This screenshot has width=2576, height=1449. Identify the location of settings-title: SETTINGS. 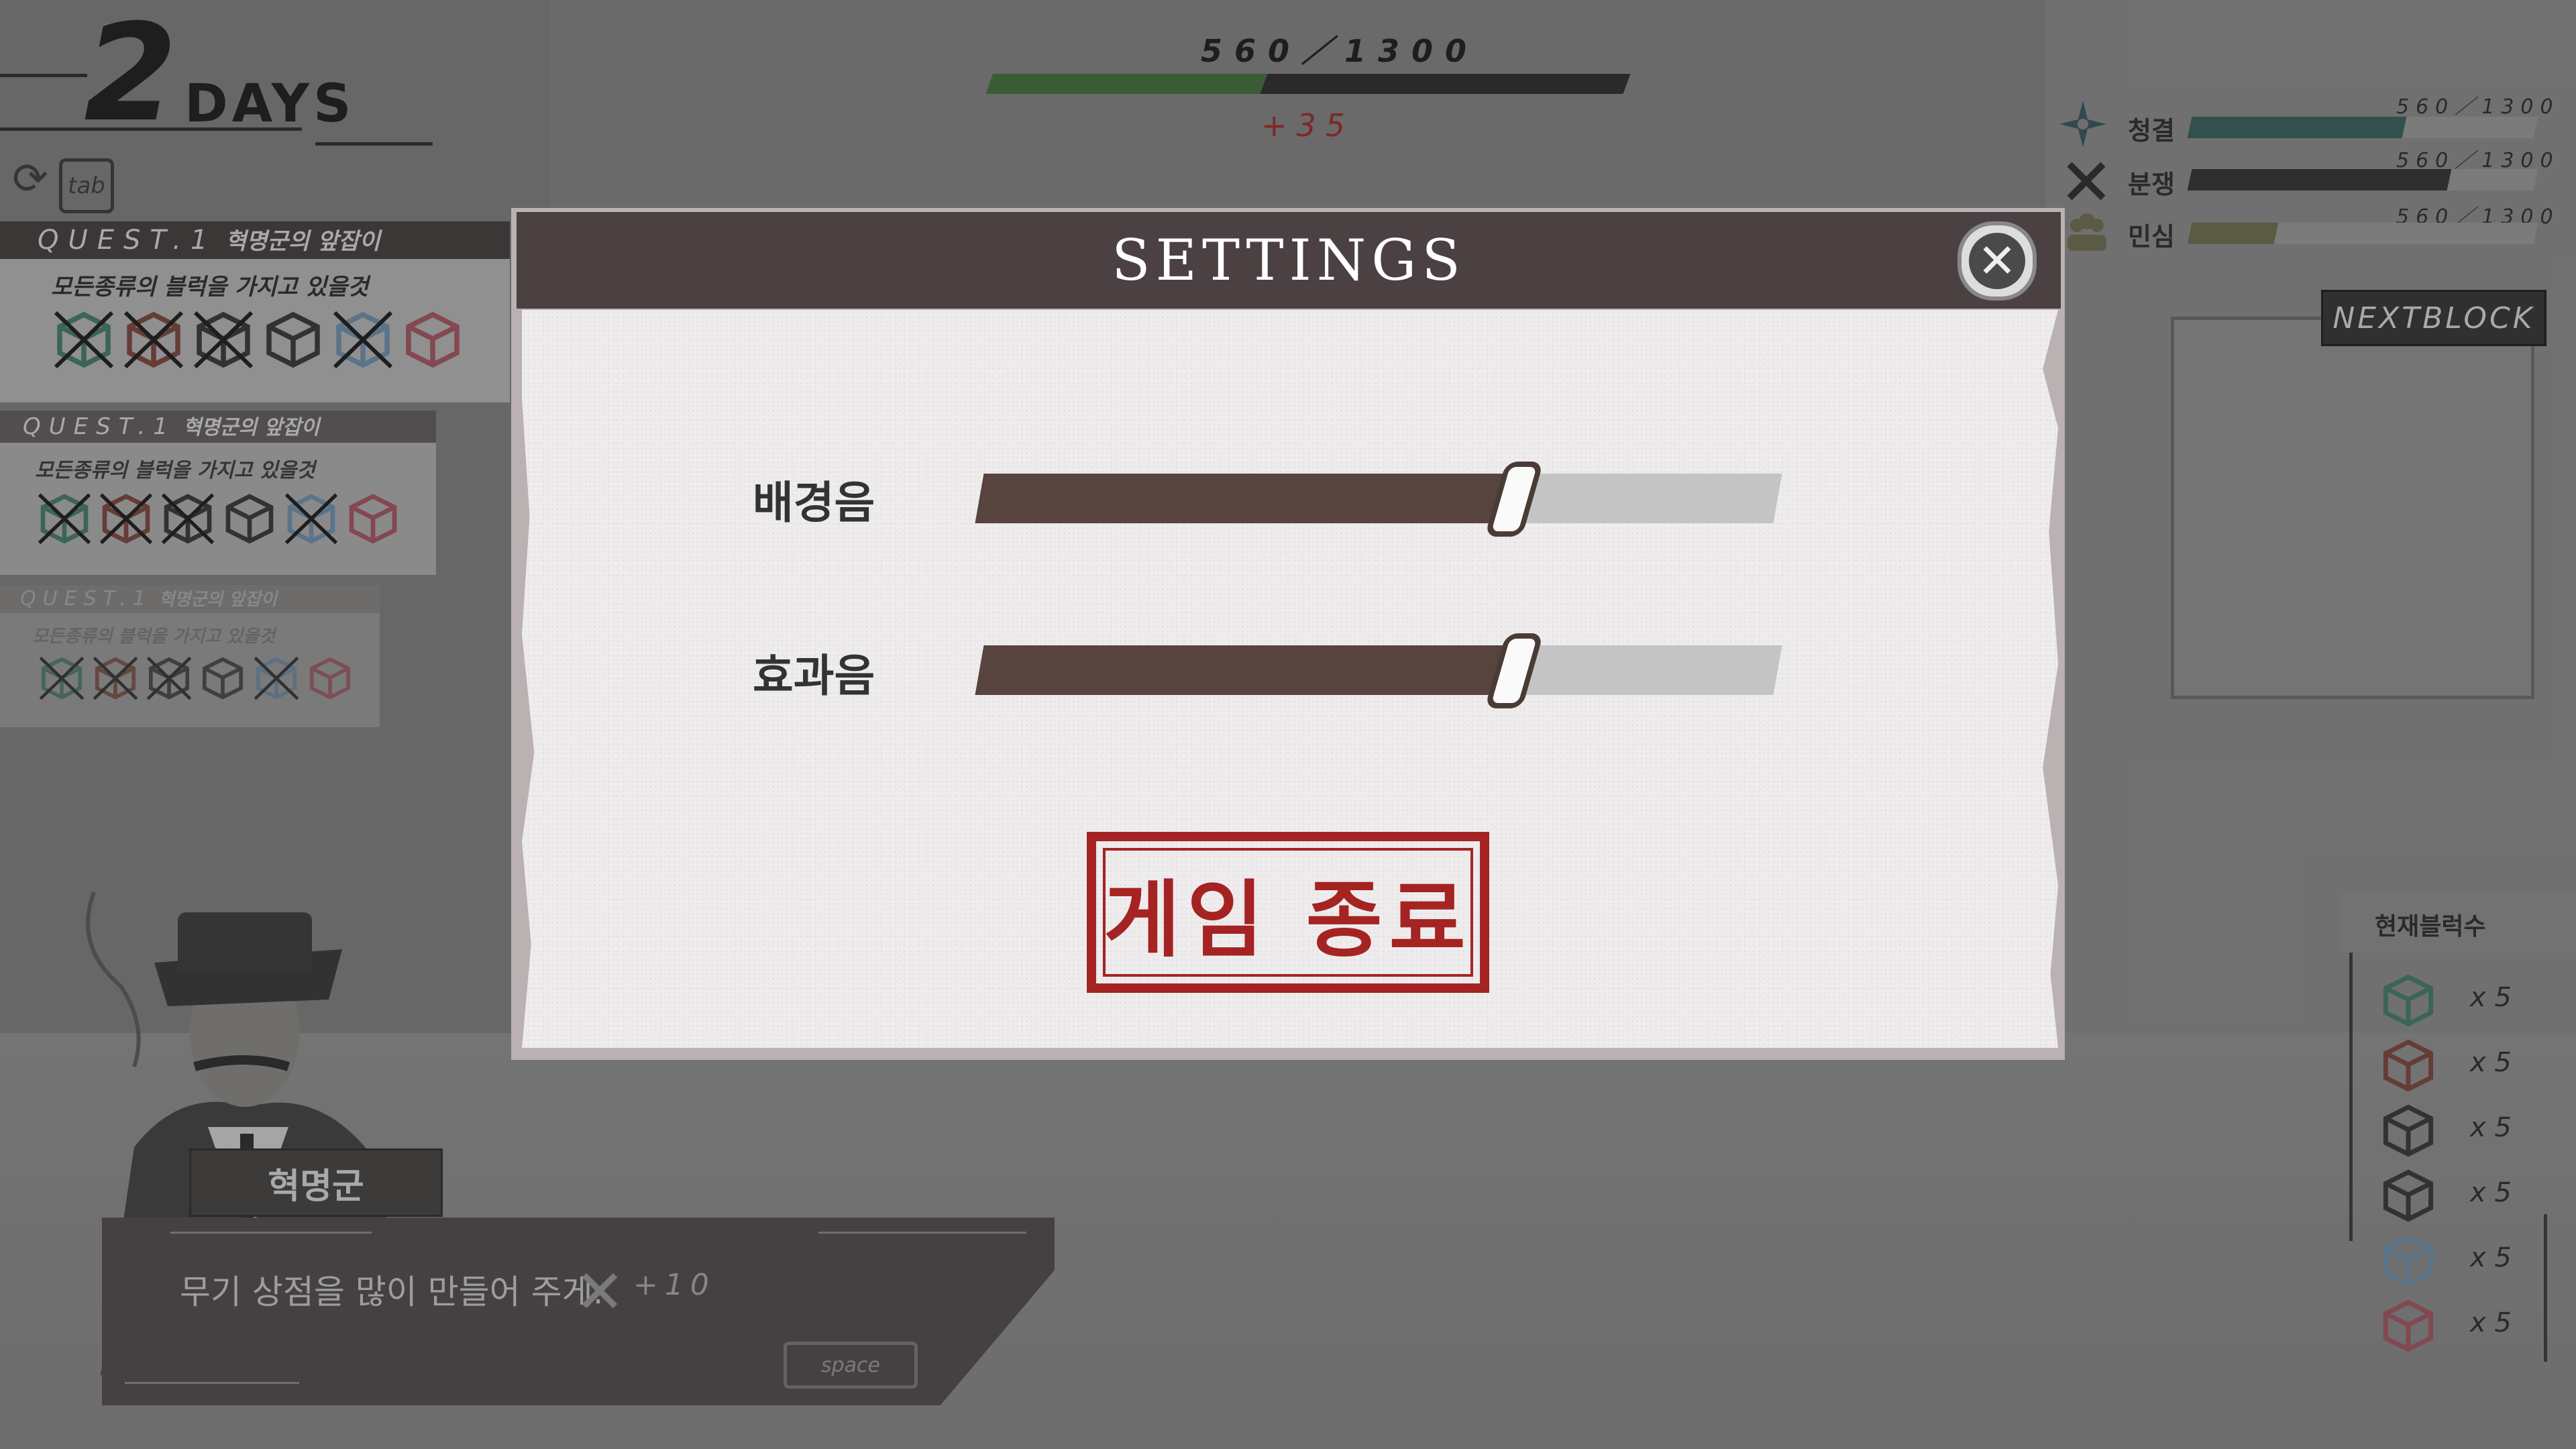
(1289, 260).